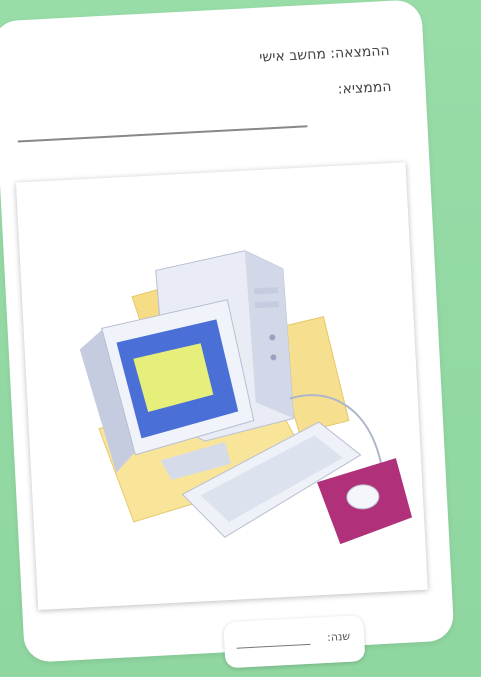  Describe the element at coordinates (364, 88) in the screenshot. I see `inventor-label: הממציא:` at that location.